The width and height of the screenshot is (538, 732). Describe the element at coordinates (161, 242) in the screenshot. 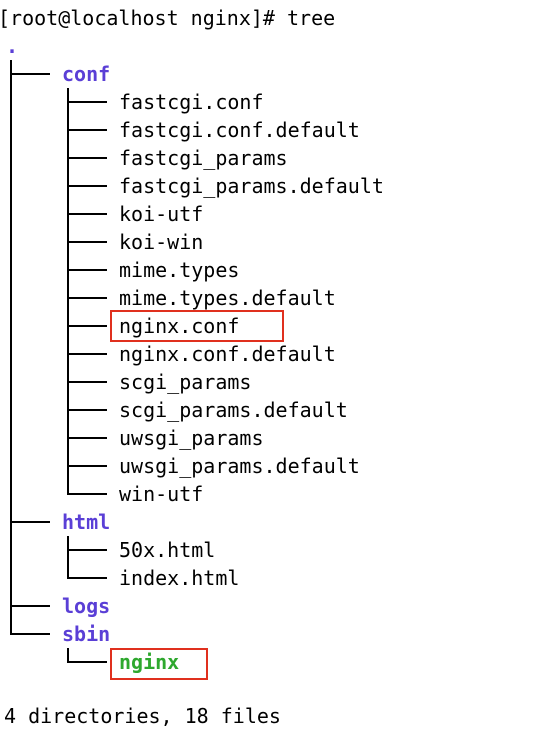

I see `file-name: koi-win` at that location.